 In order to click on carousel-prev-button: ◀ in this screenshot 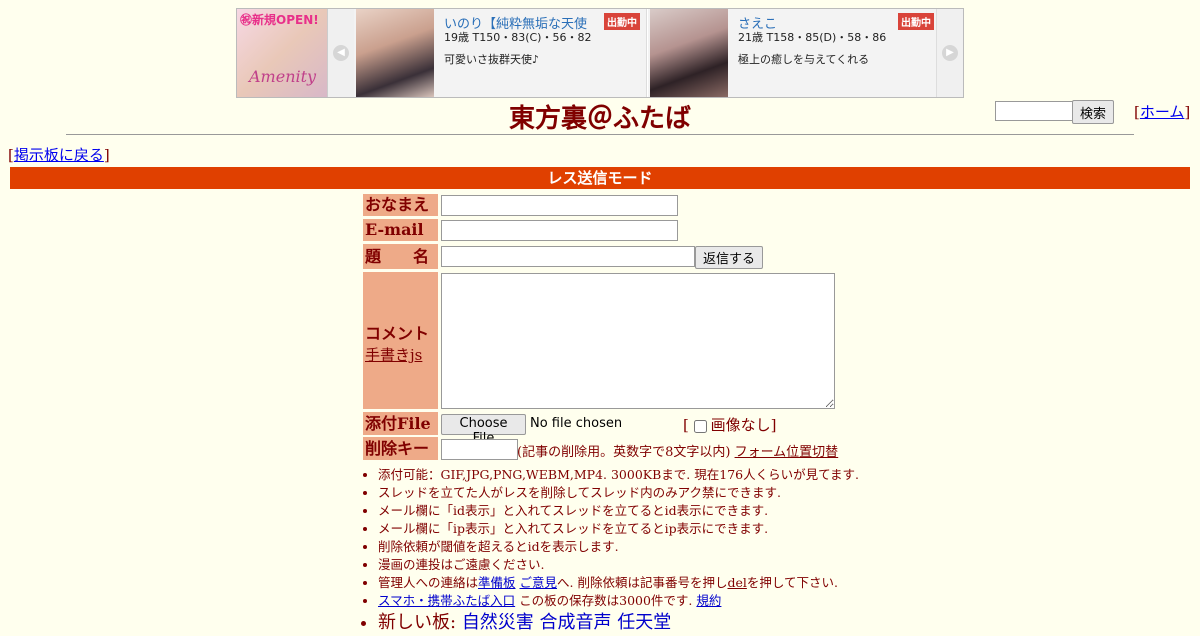, I will do `click(341, 53)`.